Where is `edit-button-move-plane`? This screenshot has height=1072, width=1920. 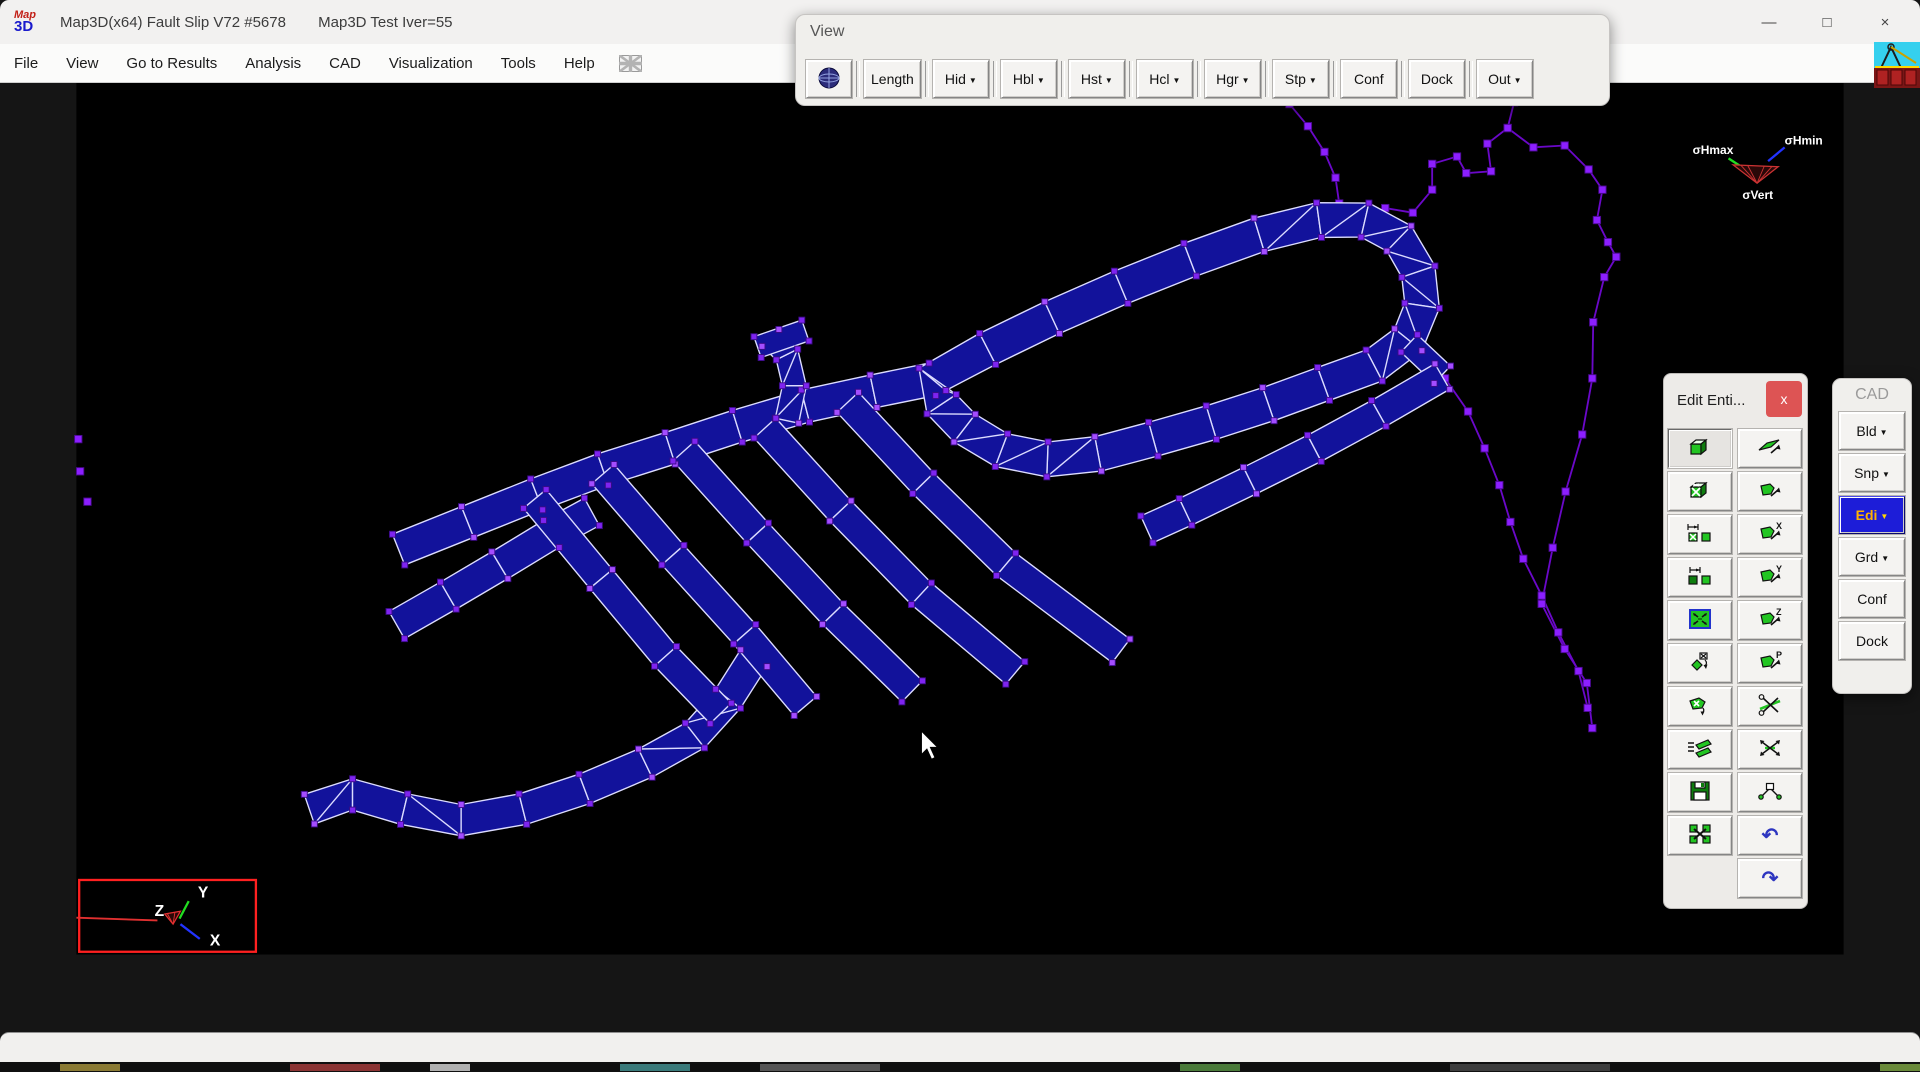
edit-button-move-plane is located at coordinates (1770, 448).